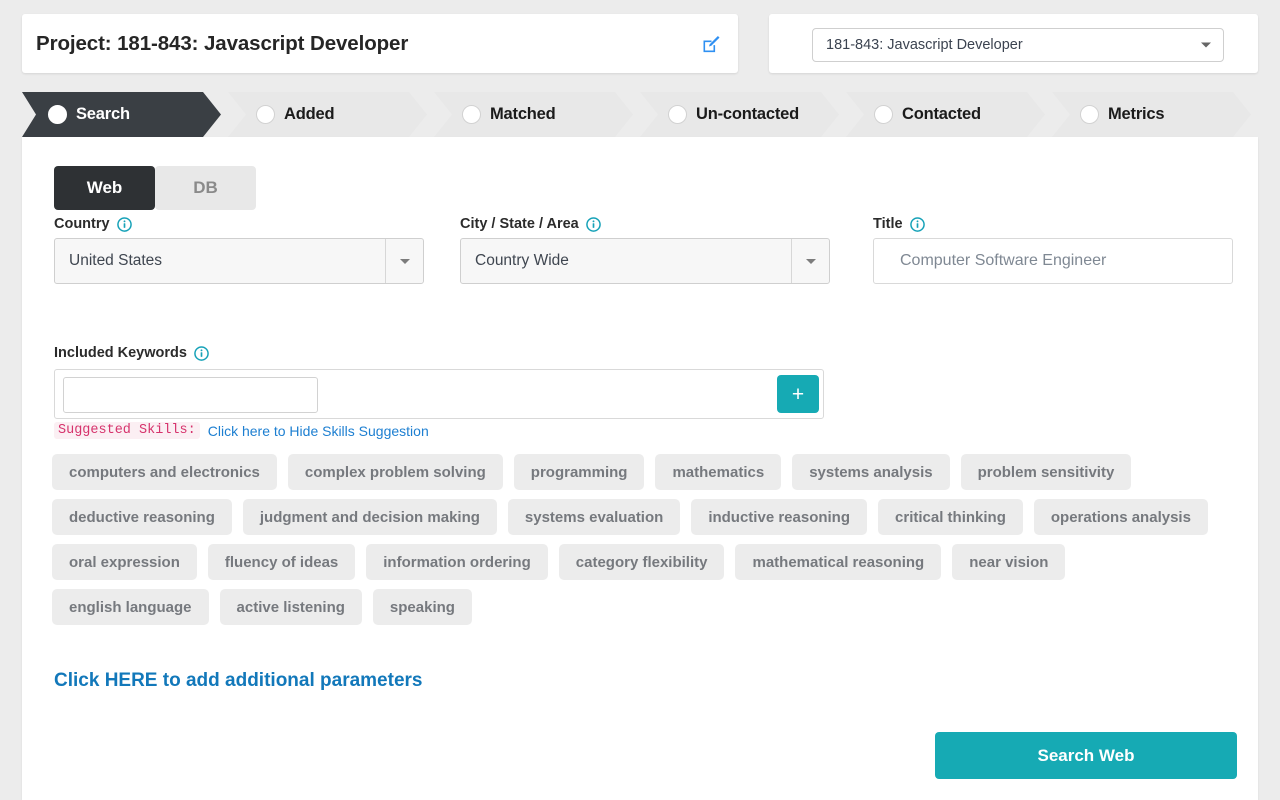 The height and width of the screenshot is (800, 1280). I want to click on city-label-row: City / State / Area, so click(645, 224).